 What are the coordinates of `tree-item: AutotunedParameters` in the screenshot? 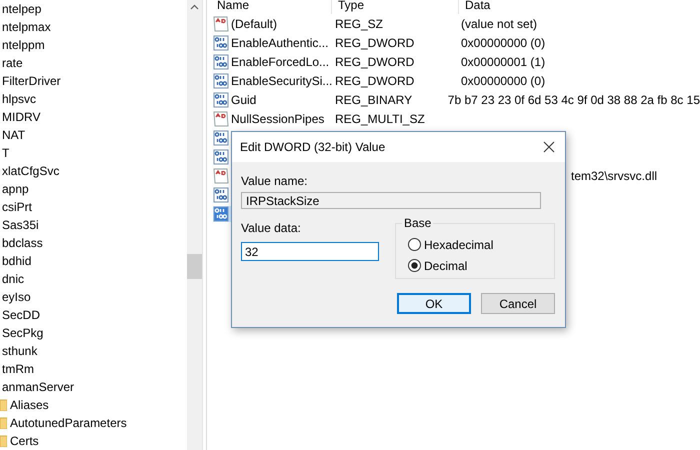 It's located at (68, 423).